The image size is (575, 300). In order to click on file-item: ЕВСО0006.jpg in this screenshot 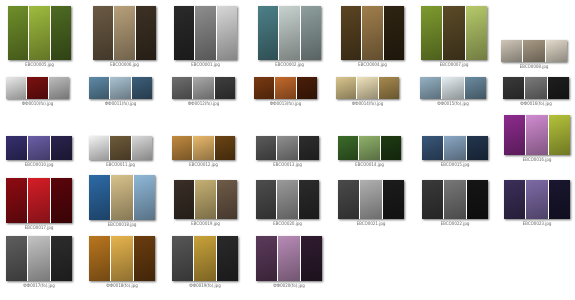, I will do `click(124, 37)`.